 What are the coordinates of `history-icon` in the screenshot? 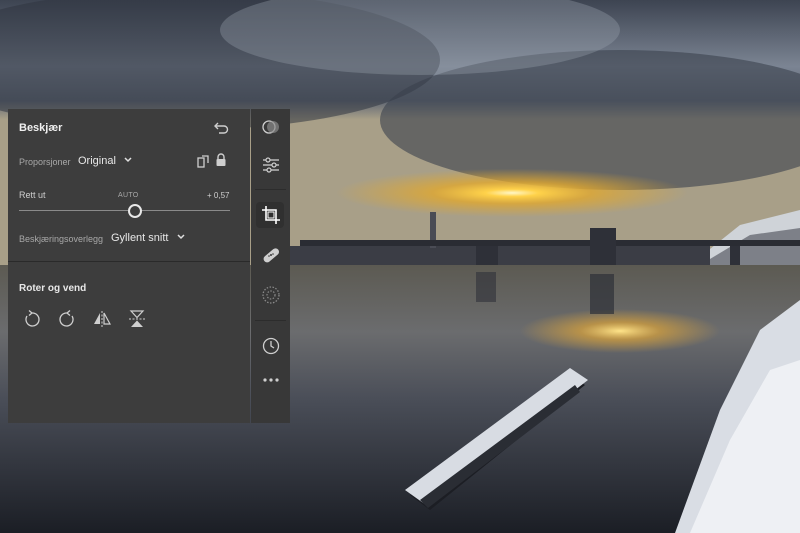 It's located at (271, 346).